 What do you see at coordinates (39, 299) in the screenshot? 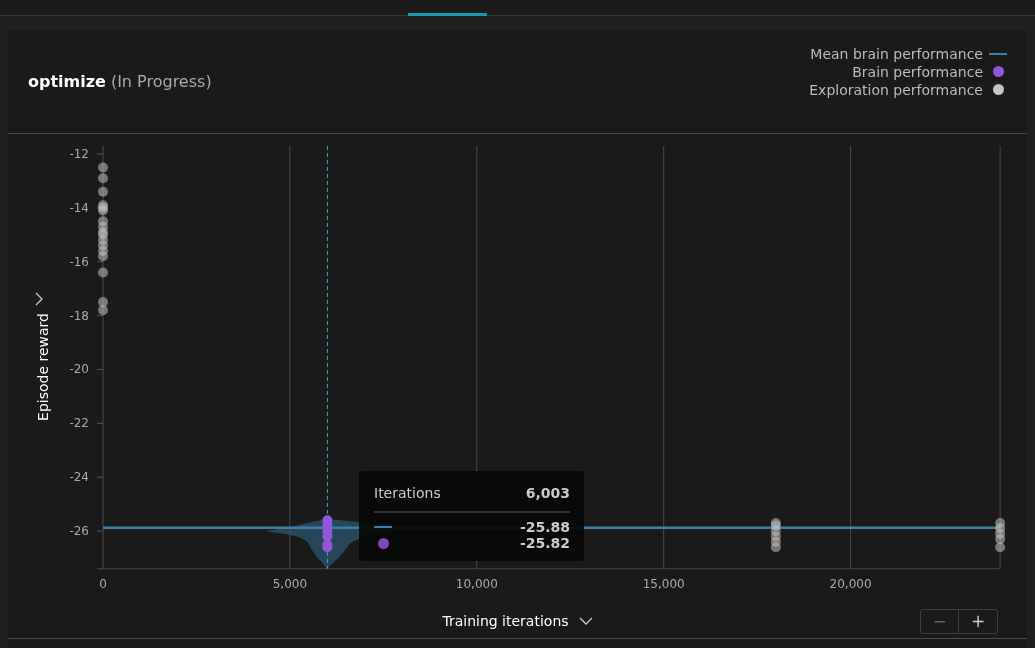
I see `chevron-right-icon` at bounding box center [39, 299].